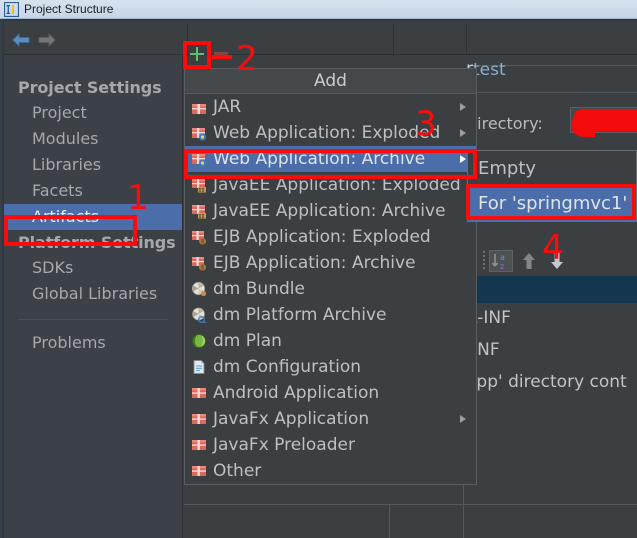  I want to click on submenu-item-for-springmvc1: For 'springmvc1', so click(552, 203).